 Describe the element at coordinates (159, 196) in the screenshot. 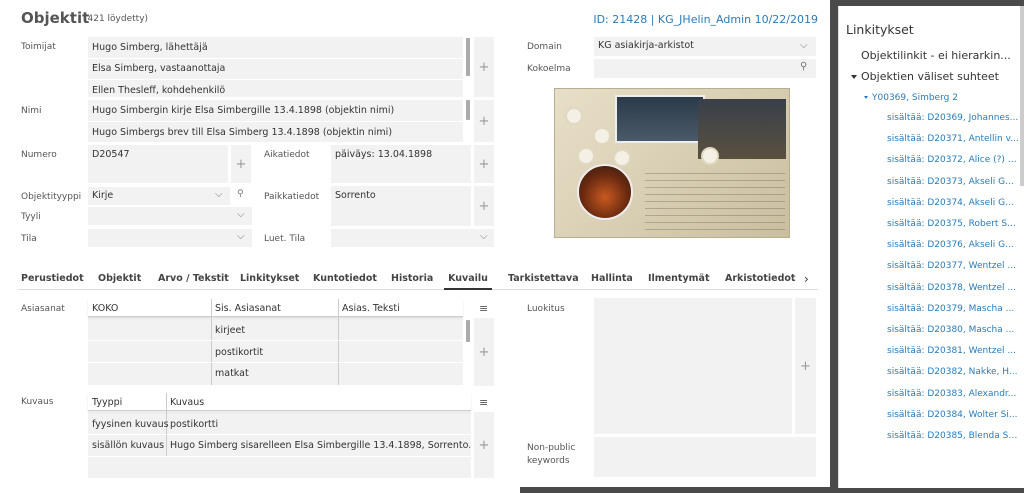

I see `objektityyppi-select: Kirje` at that location.